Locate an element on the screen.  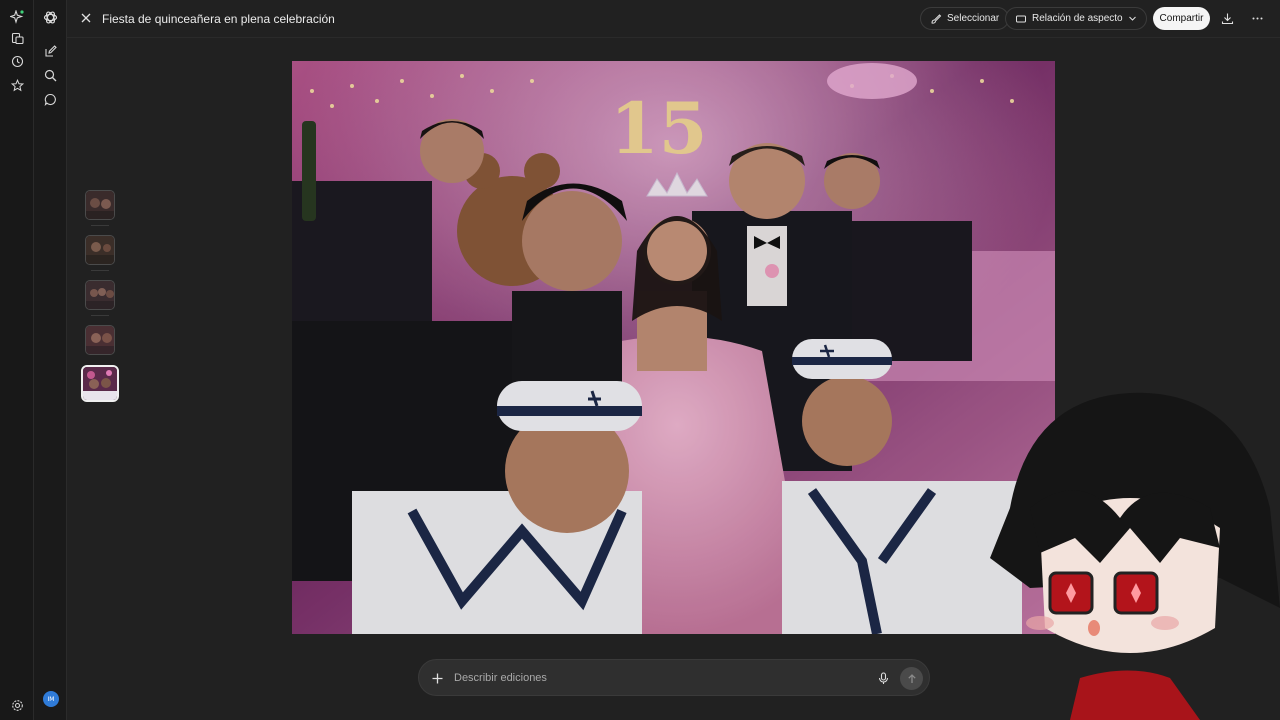
more-options-icon is located at coordinates (1257, 18).